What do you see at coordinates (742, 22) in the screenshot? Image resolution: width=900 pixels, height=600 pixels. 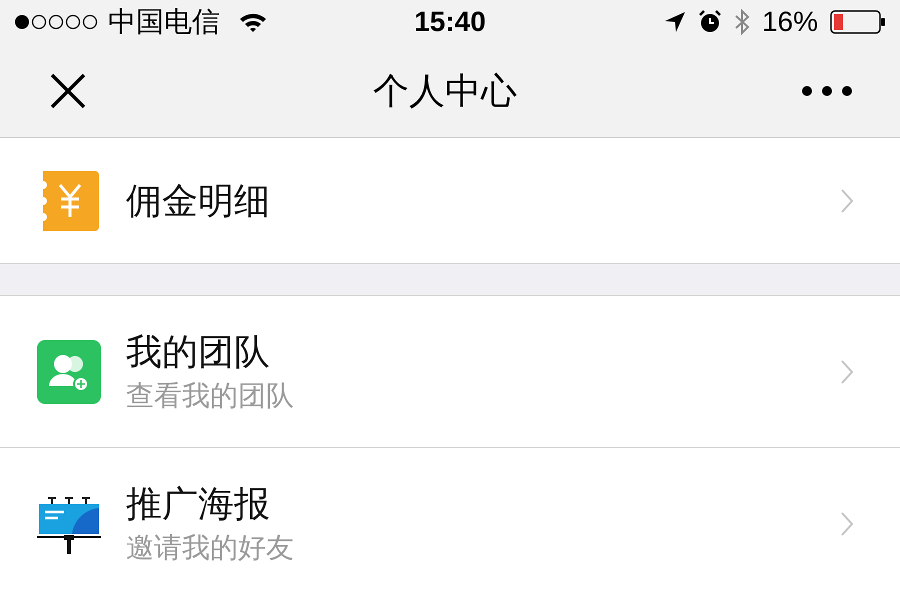 I see `bluetooth-icon` at bounding box center [742, 22].